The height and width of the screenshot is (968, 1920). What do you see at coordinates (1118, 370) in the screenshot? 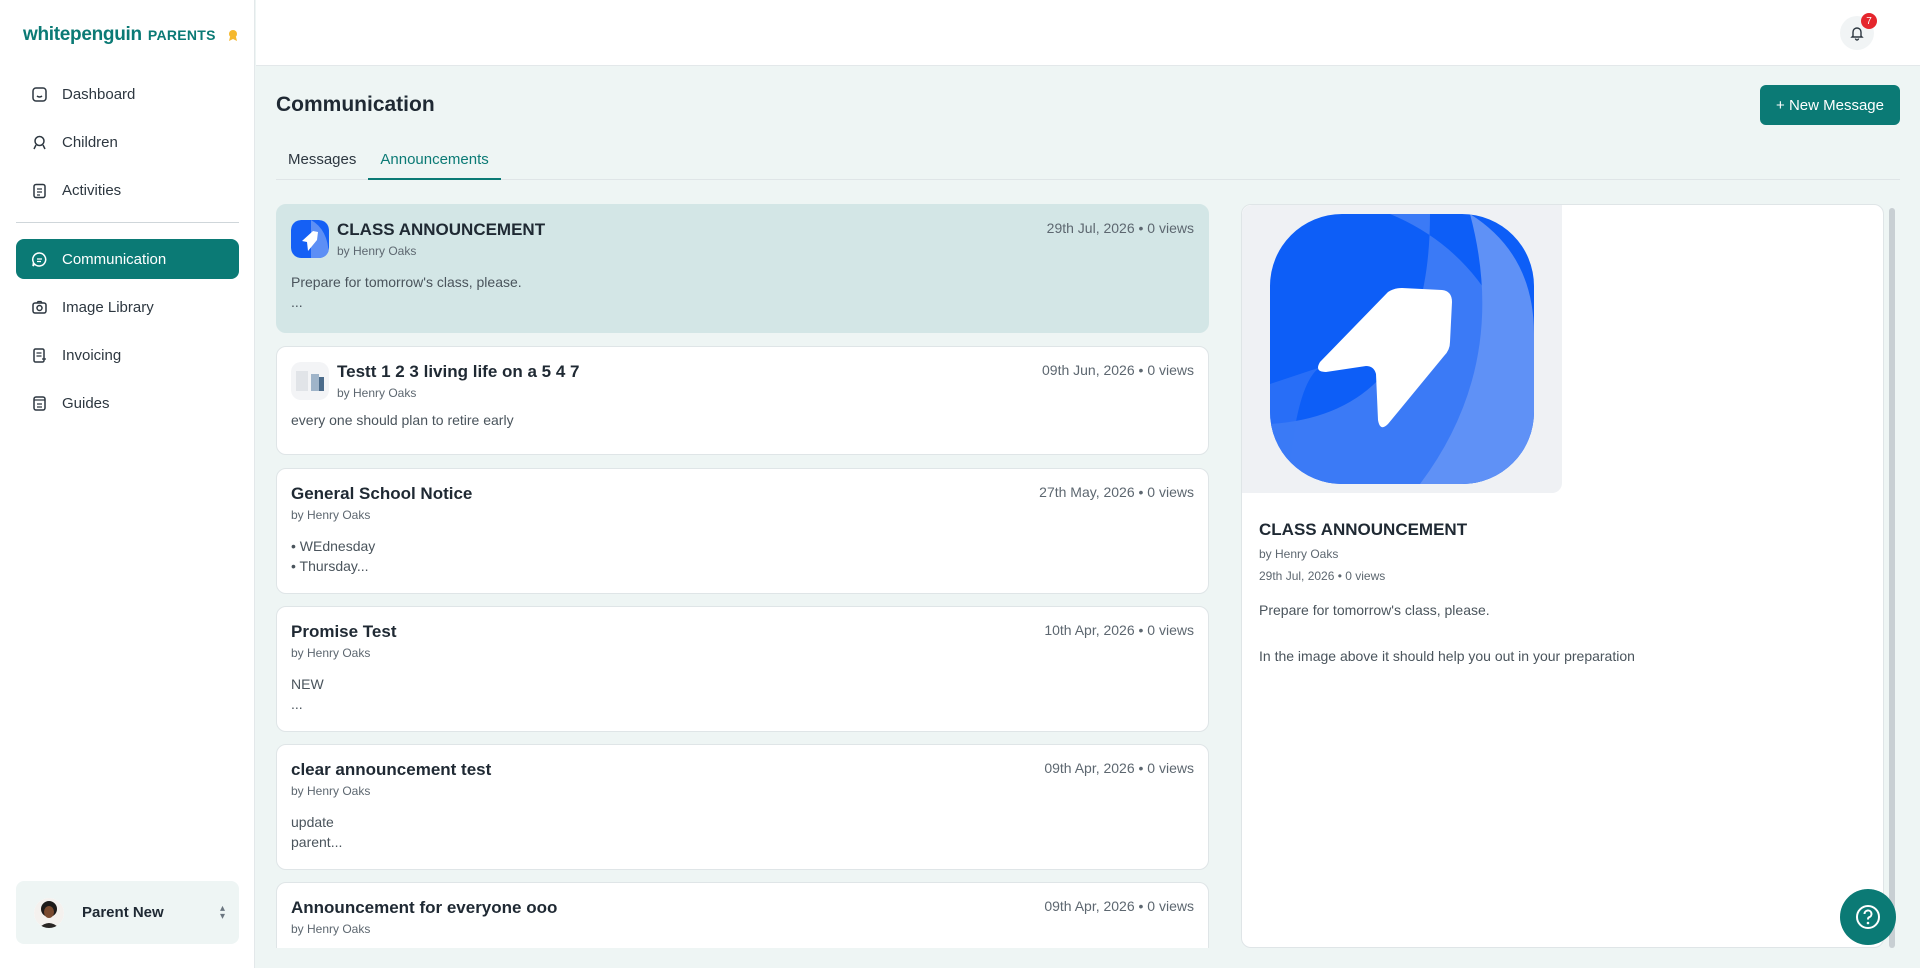
I see `announcement-meta: 09th Jun, 2026 • 0 views` at bounding box center [1118, 370].